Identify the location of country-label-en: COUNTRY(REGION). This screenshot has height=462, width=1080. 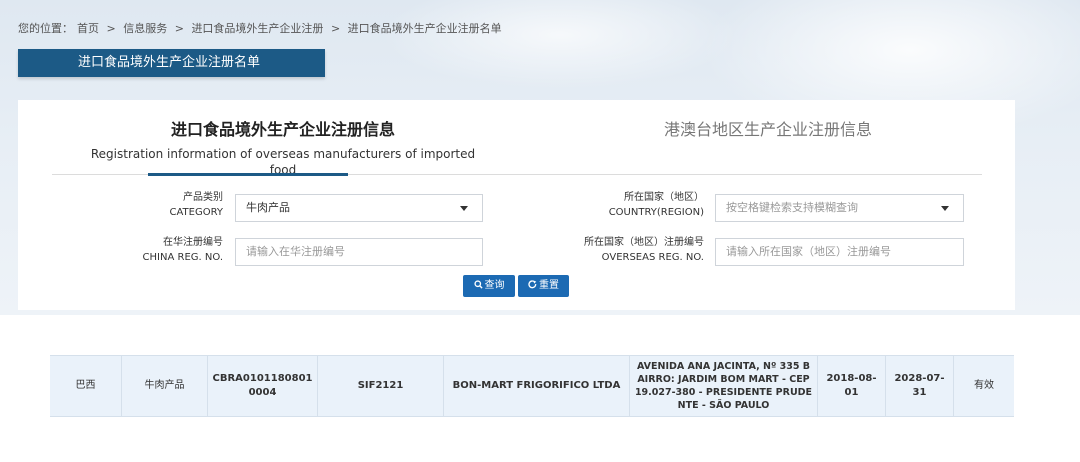
(656, 212).